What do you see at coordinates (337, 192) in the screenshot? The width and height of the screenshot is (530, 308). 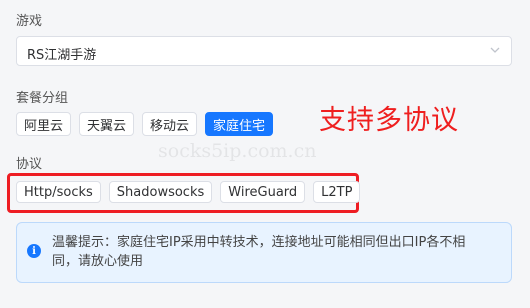 I see `protocol-tag-l2tp: L2TP` at bounding box center [337, 192].